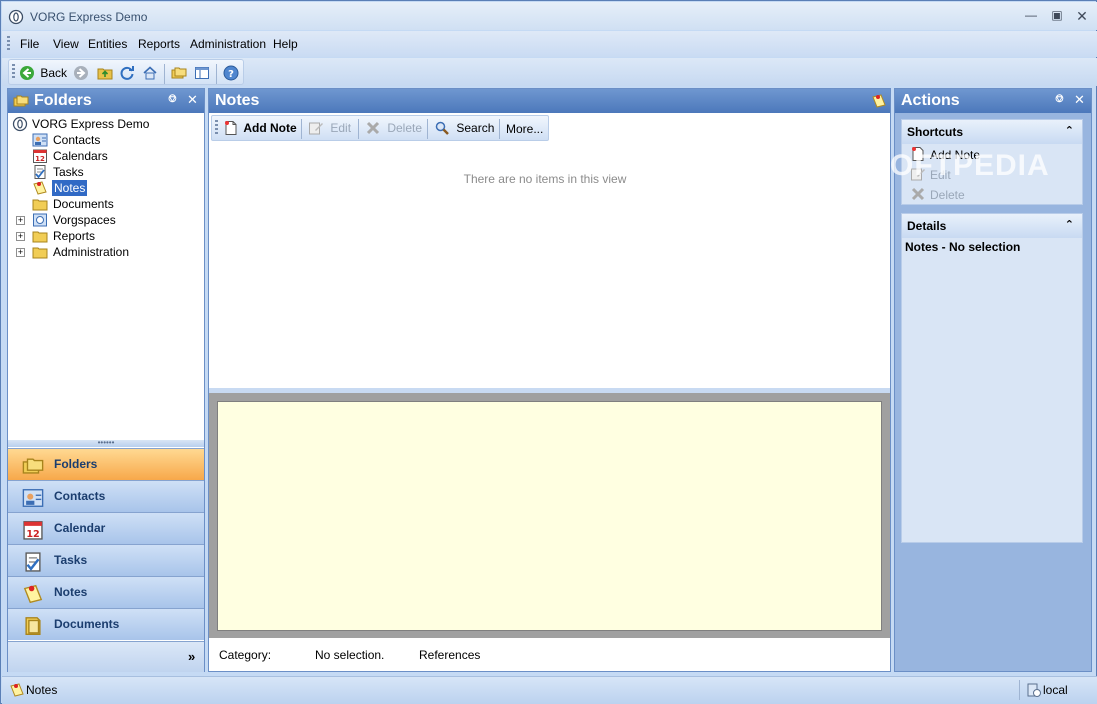 This screenshot has height=704, width=1097. I want to click on maximize-button: ▣, so click(1057, 16).